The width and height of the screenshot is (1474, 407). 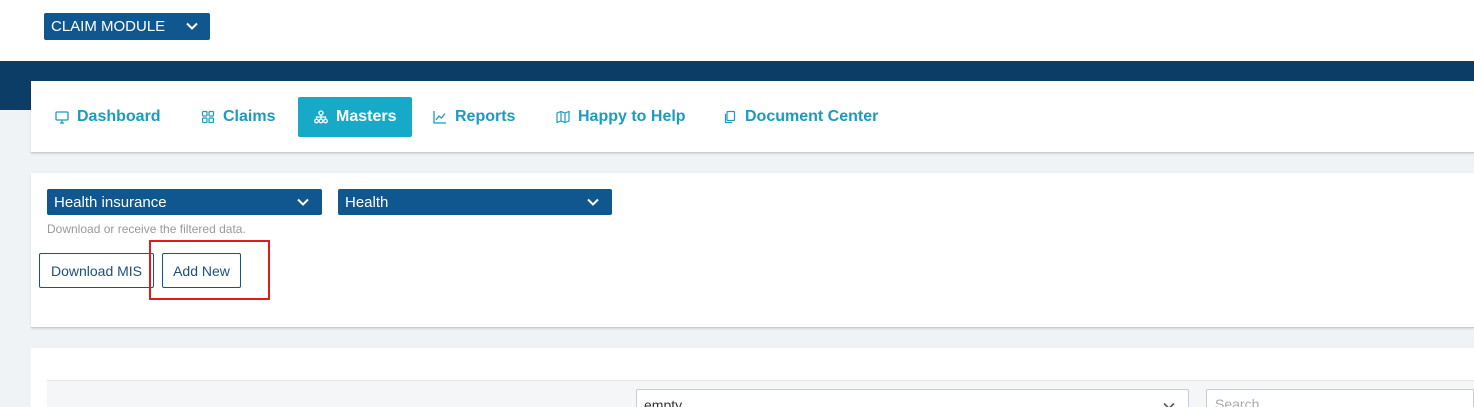 I want to click on module-select-label: CLAIM MODULE, so click(x=108, y=26).